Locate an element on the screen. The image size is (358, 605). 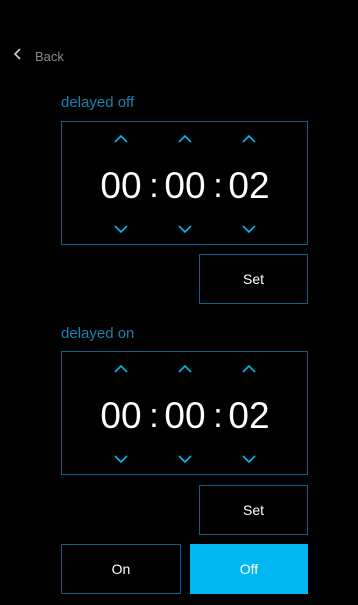
on-button: On is located at coordinates (121, 569).